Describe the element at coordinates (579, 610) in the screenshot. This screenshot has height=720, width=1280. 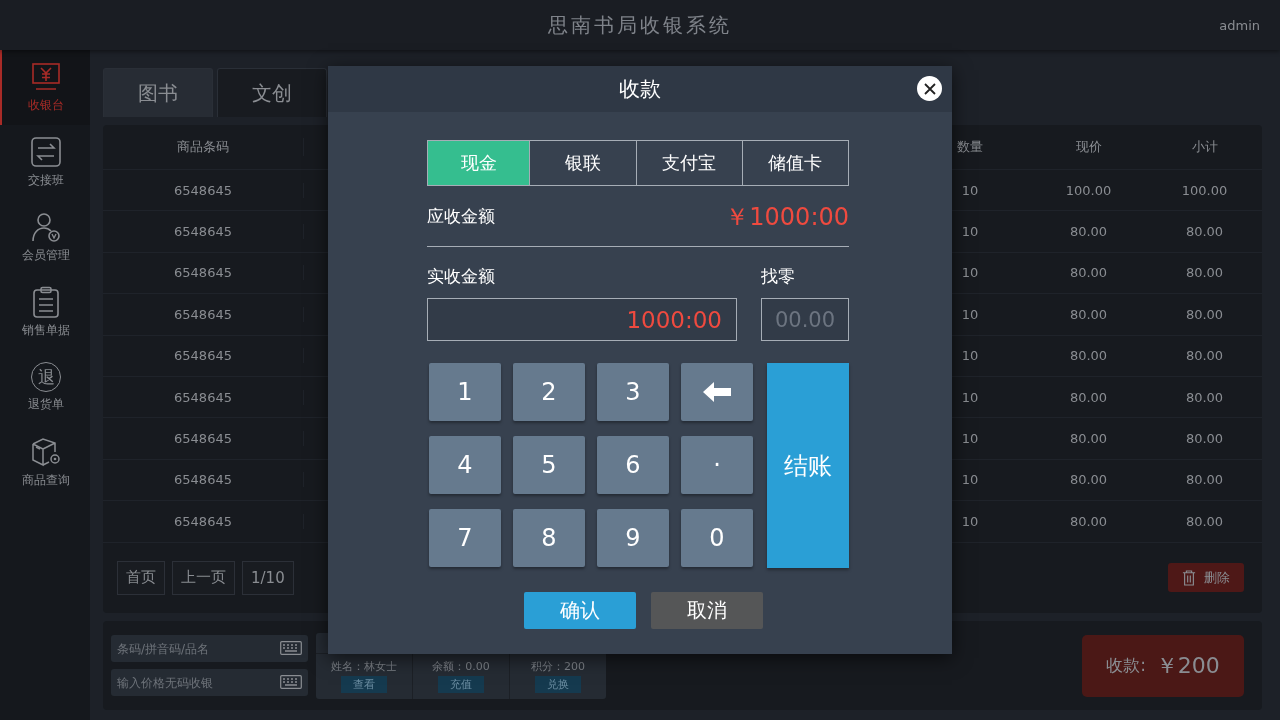
I see `confirm-button: 确认` at that location.